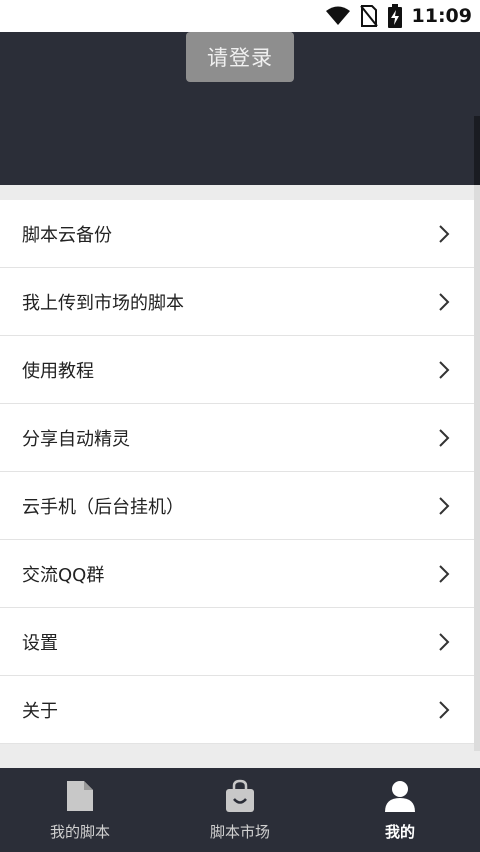 The height and width of the screenshot is (852, 480). I want to click on person-icon, so click(400, 796).